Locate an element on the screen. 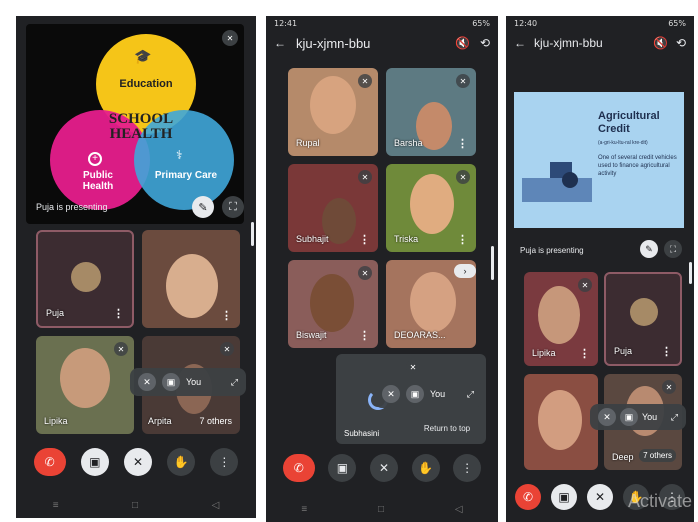  stethoscope-icon: ⚕ is located at coordinates (179, 155).